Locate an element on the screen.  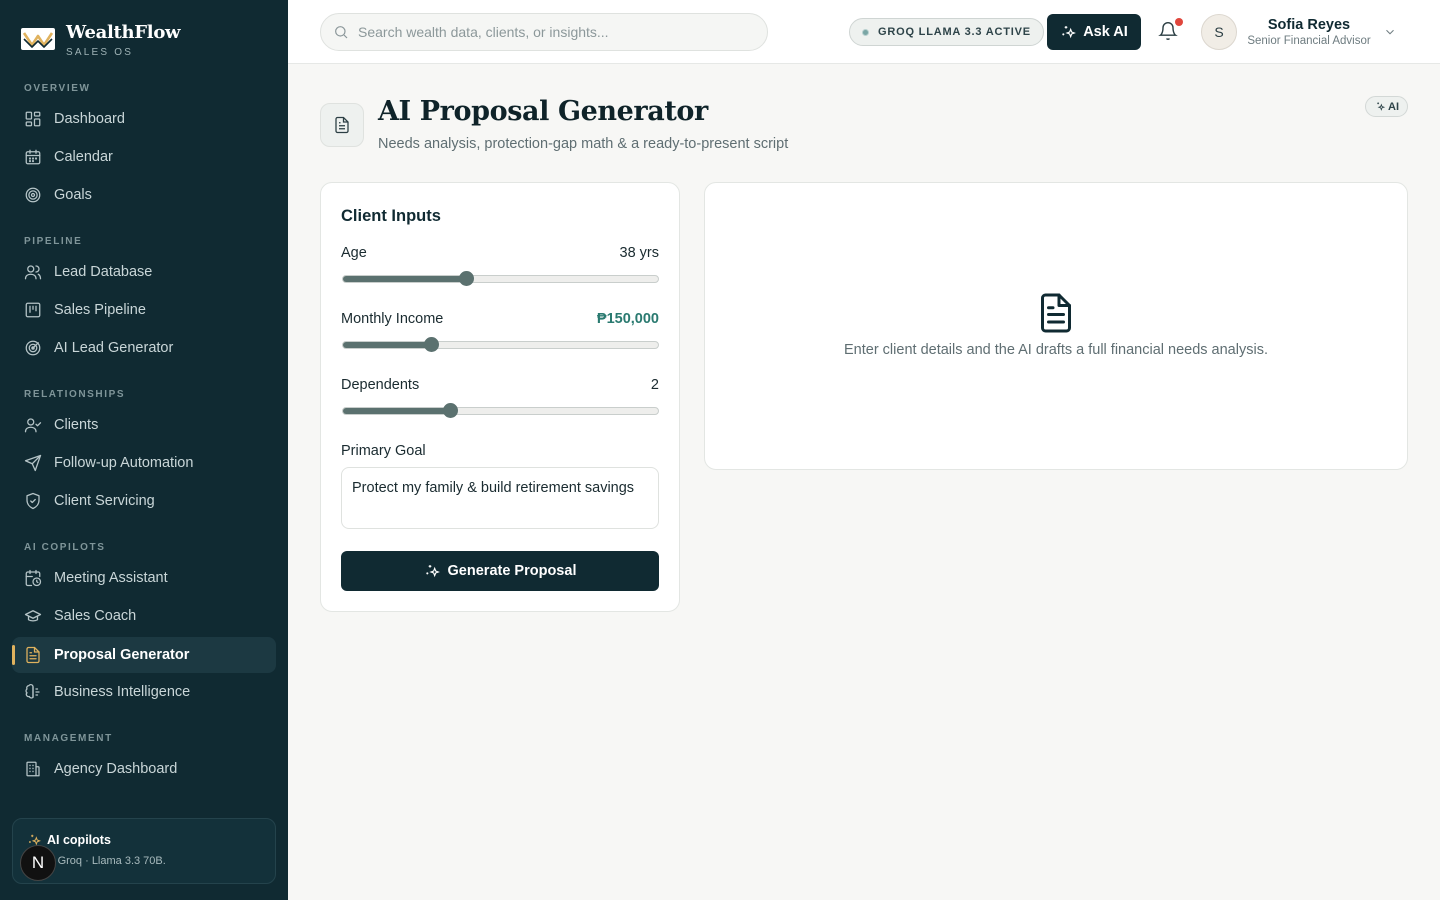
sidebar-item-follow-up-automation: Follow-up Automation is located at coordinates (144, 463).